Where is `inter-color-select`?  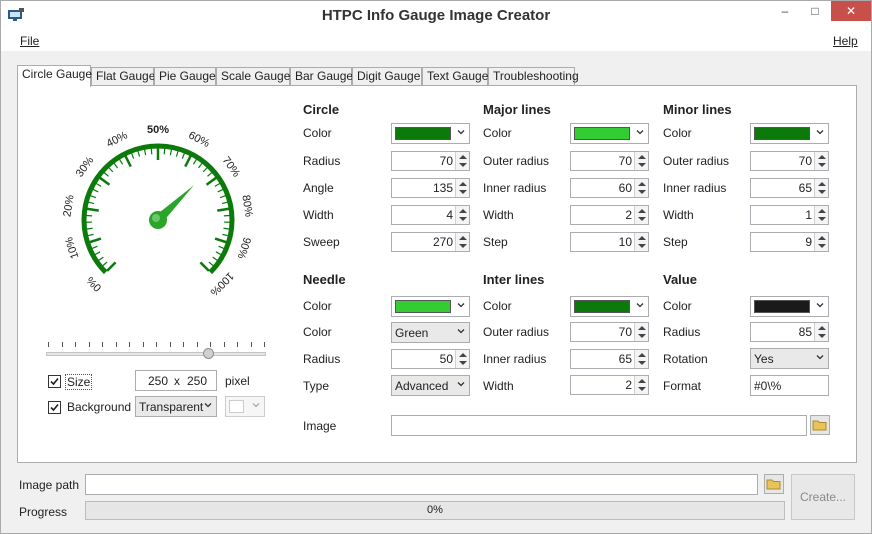
inter-color-select is located at coordinates (609, 306).